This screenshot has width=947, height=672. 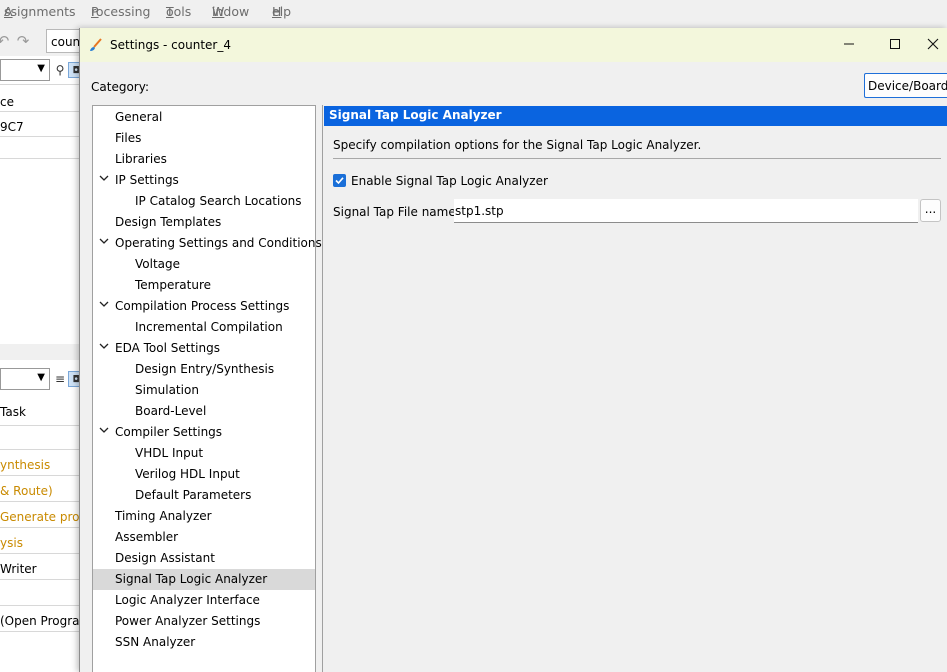 I want to click on tree-item: Files, so click(x=204, y=138).